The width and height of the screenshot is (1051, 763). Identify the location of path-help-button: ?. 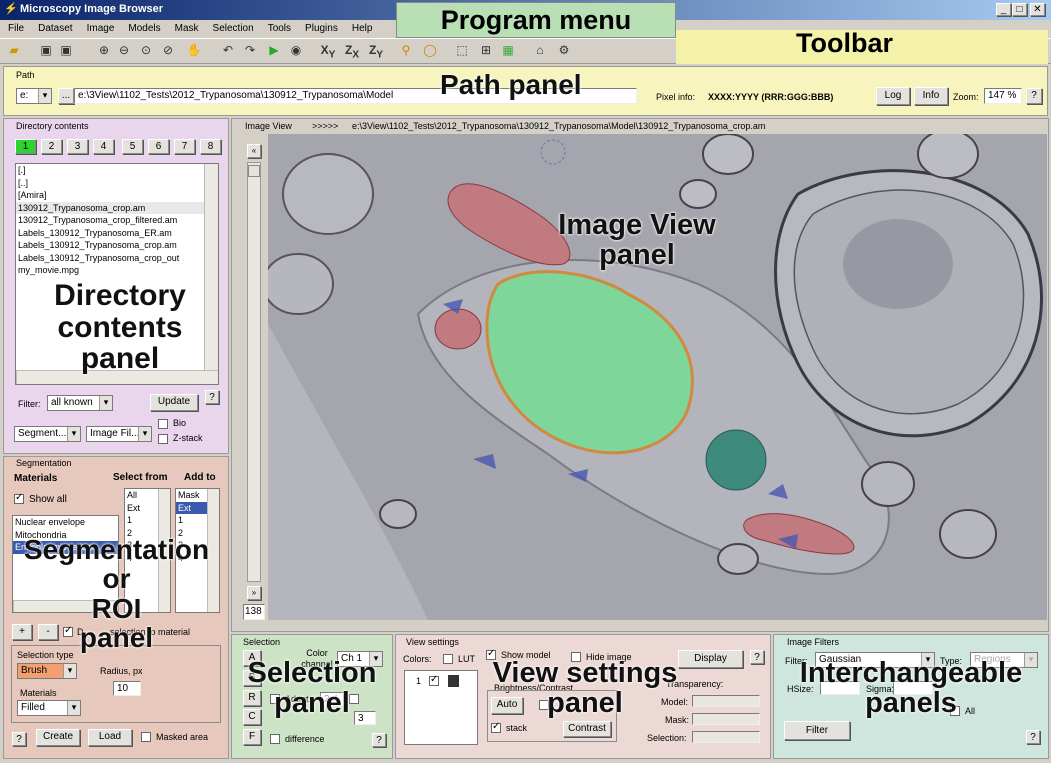
(1034, 96).